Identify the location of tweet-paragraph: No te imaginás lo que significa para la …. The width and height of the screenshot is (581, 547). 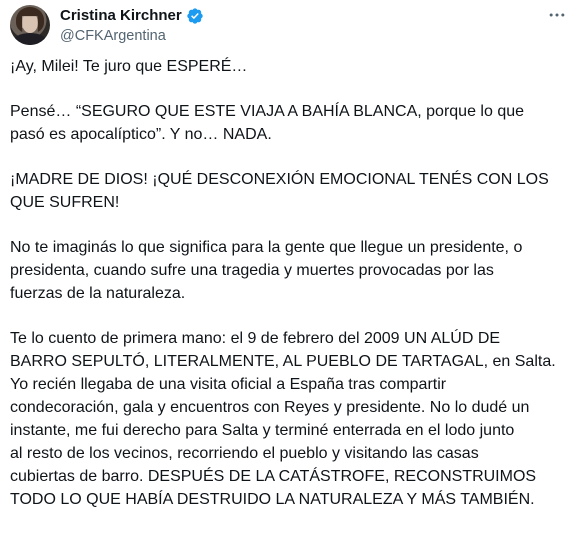
(266, 270).